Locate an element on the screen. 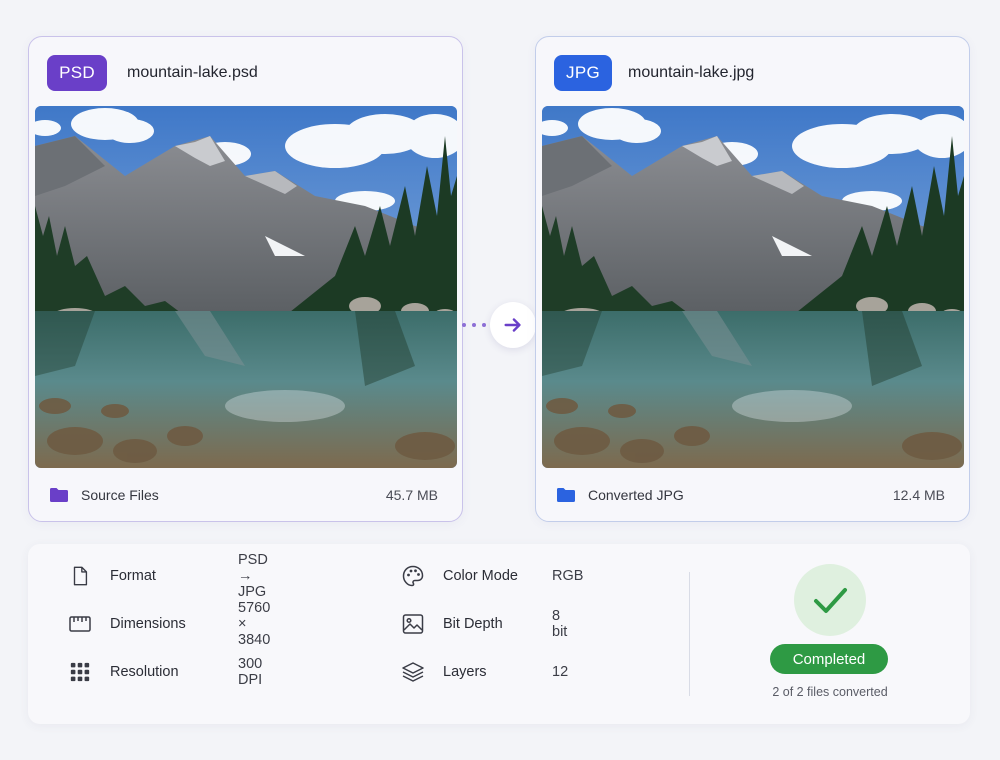  file-icon is located at coordinates (80, 576).